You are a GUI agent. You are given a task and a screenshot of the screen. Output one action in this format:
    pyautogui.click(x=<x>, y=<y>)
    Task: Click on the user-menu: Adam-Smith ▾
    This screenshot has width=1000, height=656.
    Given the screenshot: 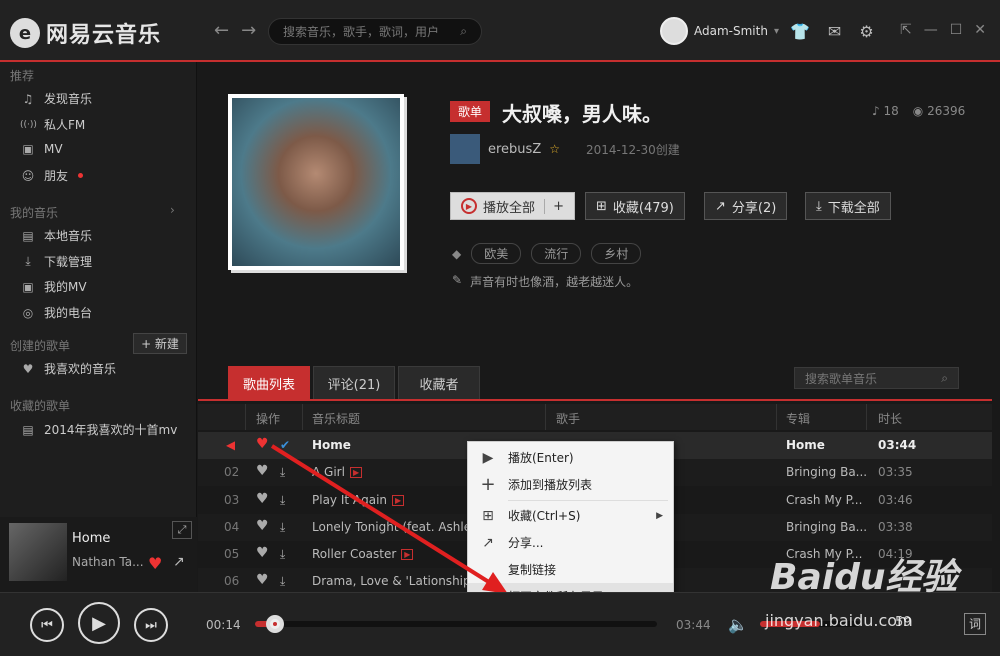 What is the action you would take?
    pyautogui.click(x=719, y=31)
    